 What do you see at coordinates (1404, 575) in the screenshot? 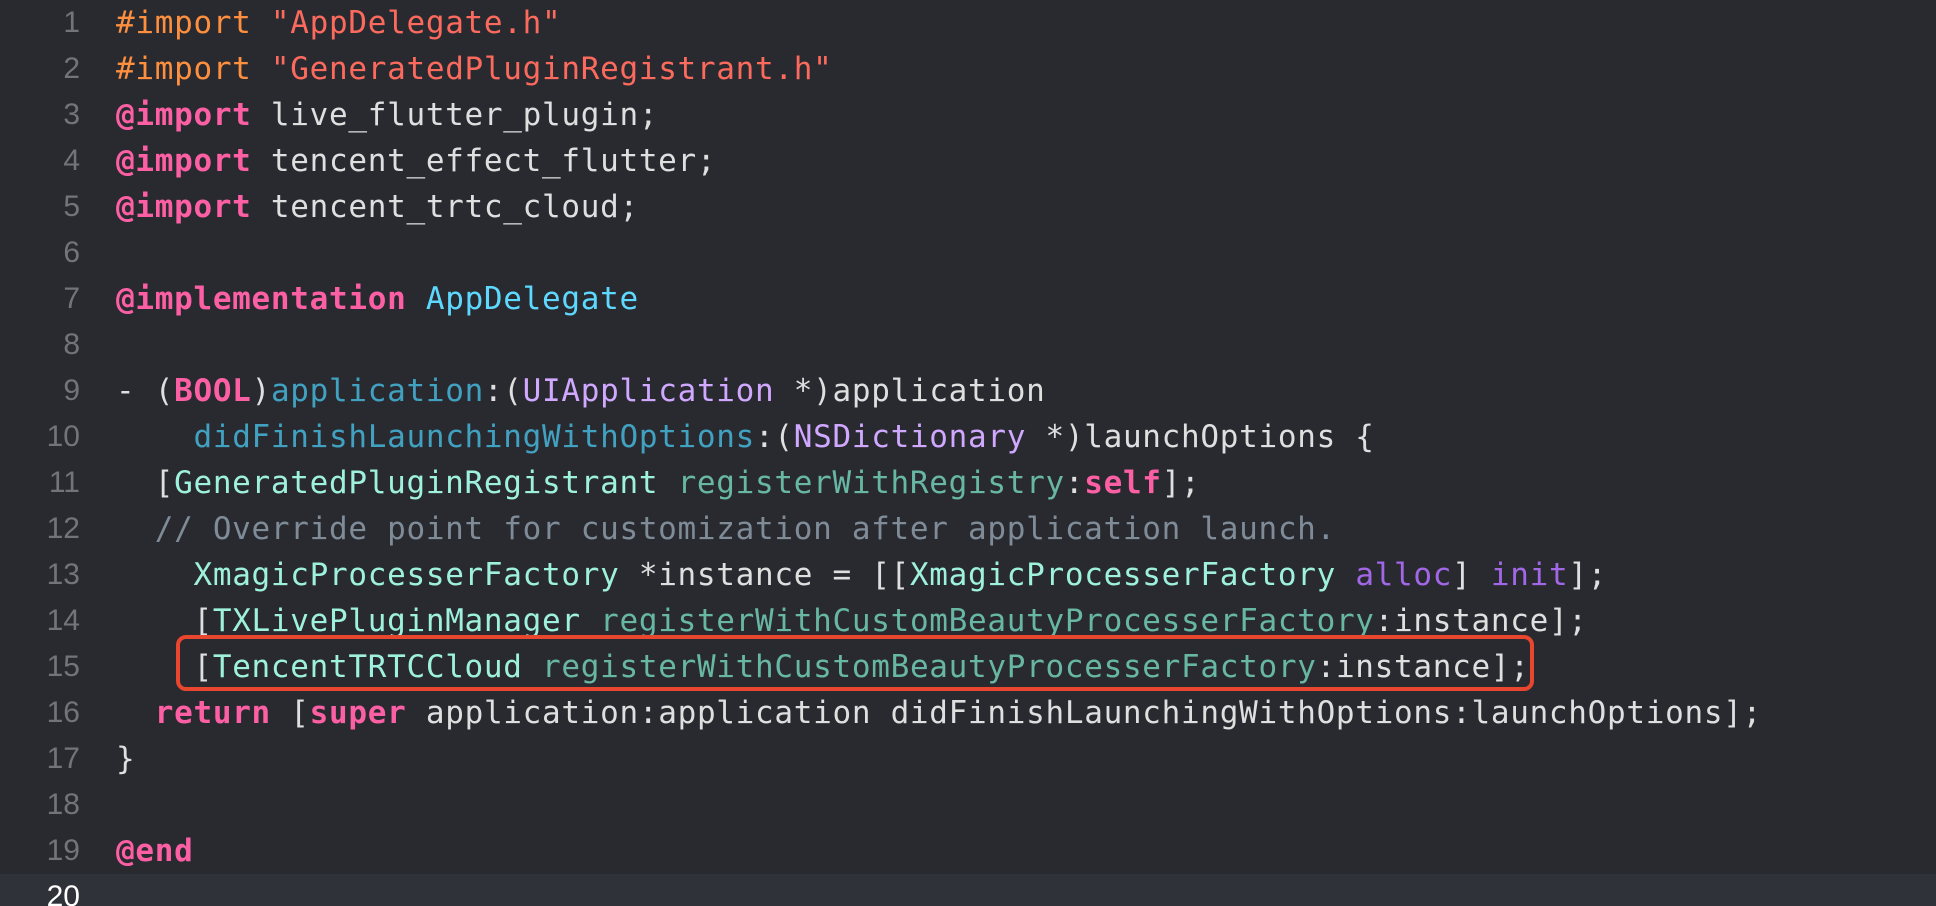
I see `code-token: alloc` at bounding box center [1404, 575].